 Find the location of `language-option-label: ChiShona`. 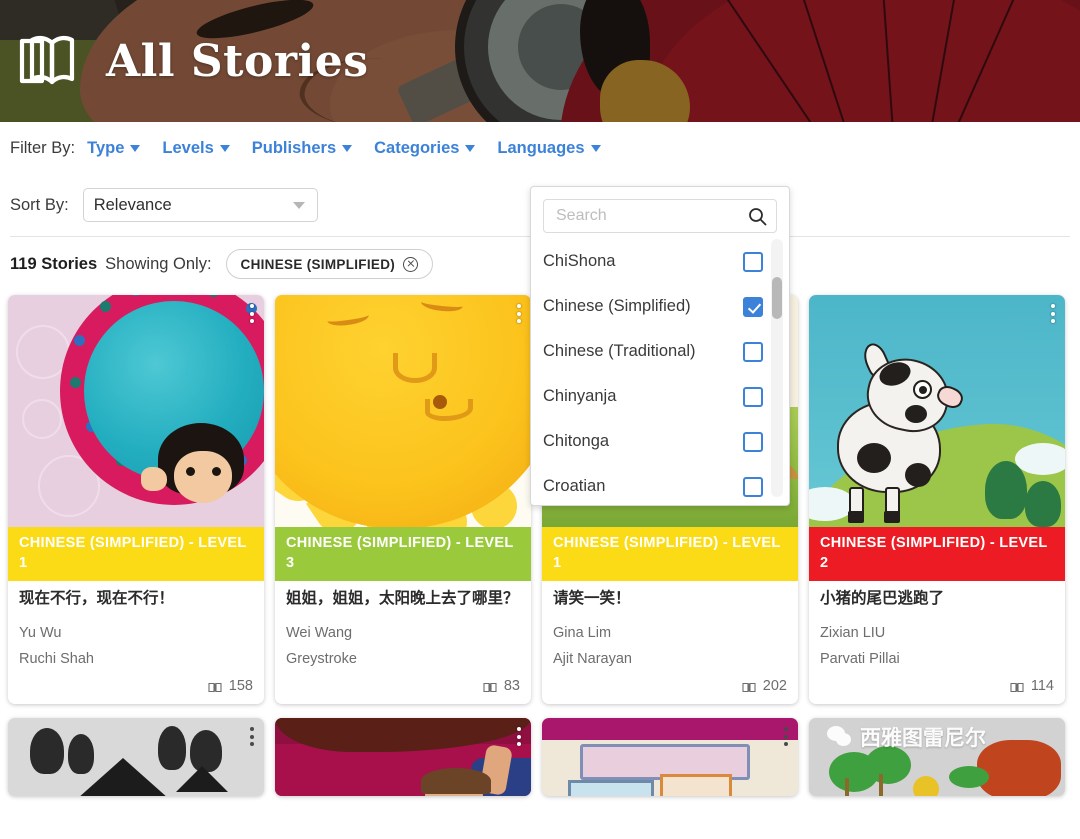

language-option-label: ChiShona is located at coordinates (579, 261).